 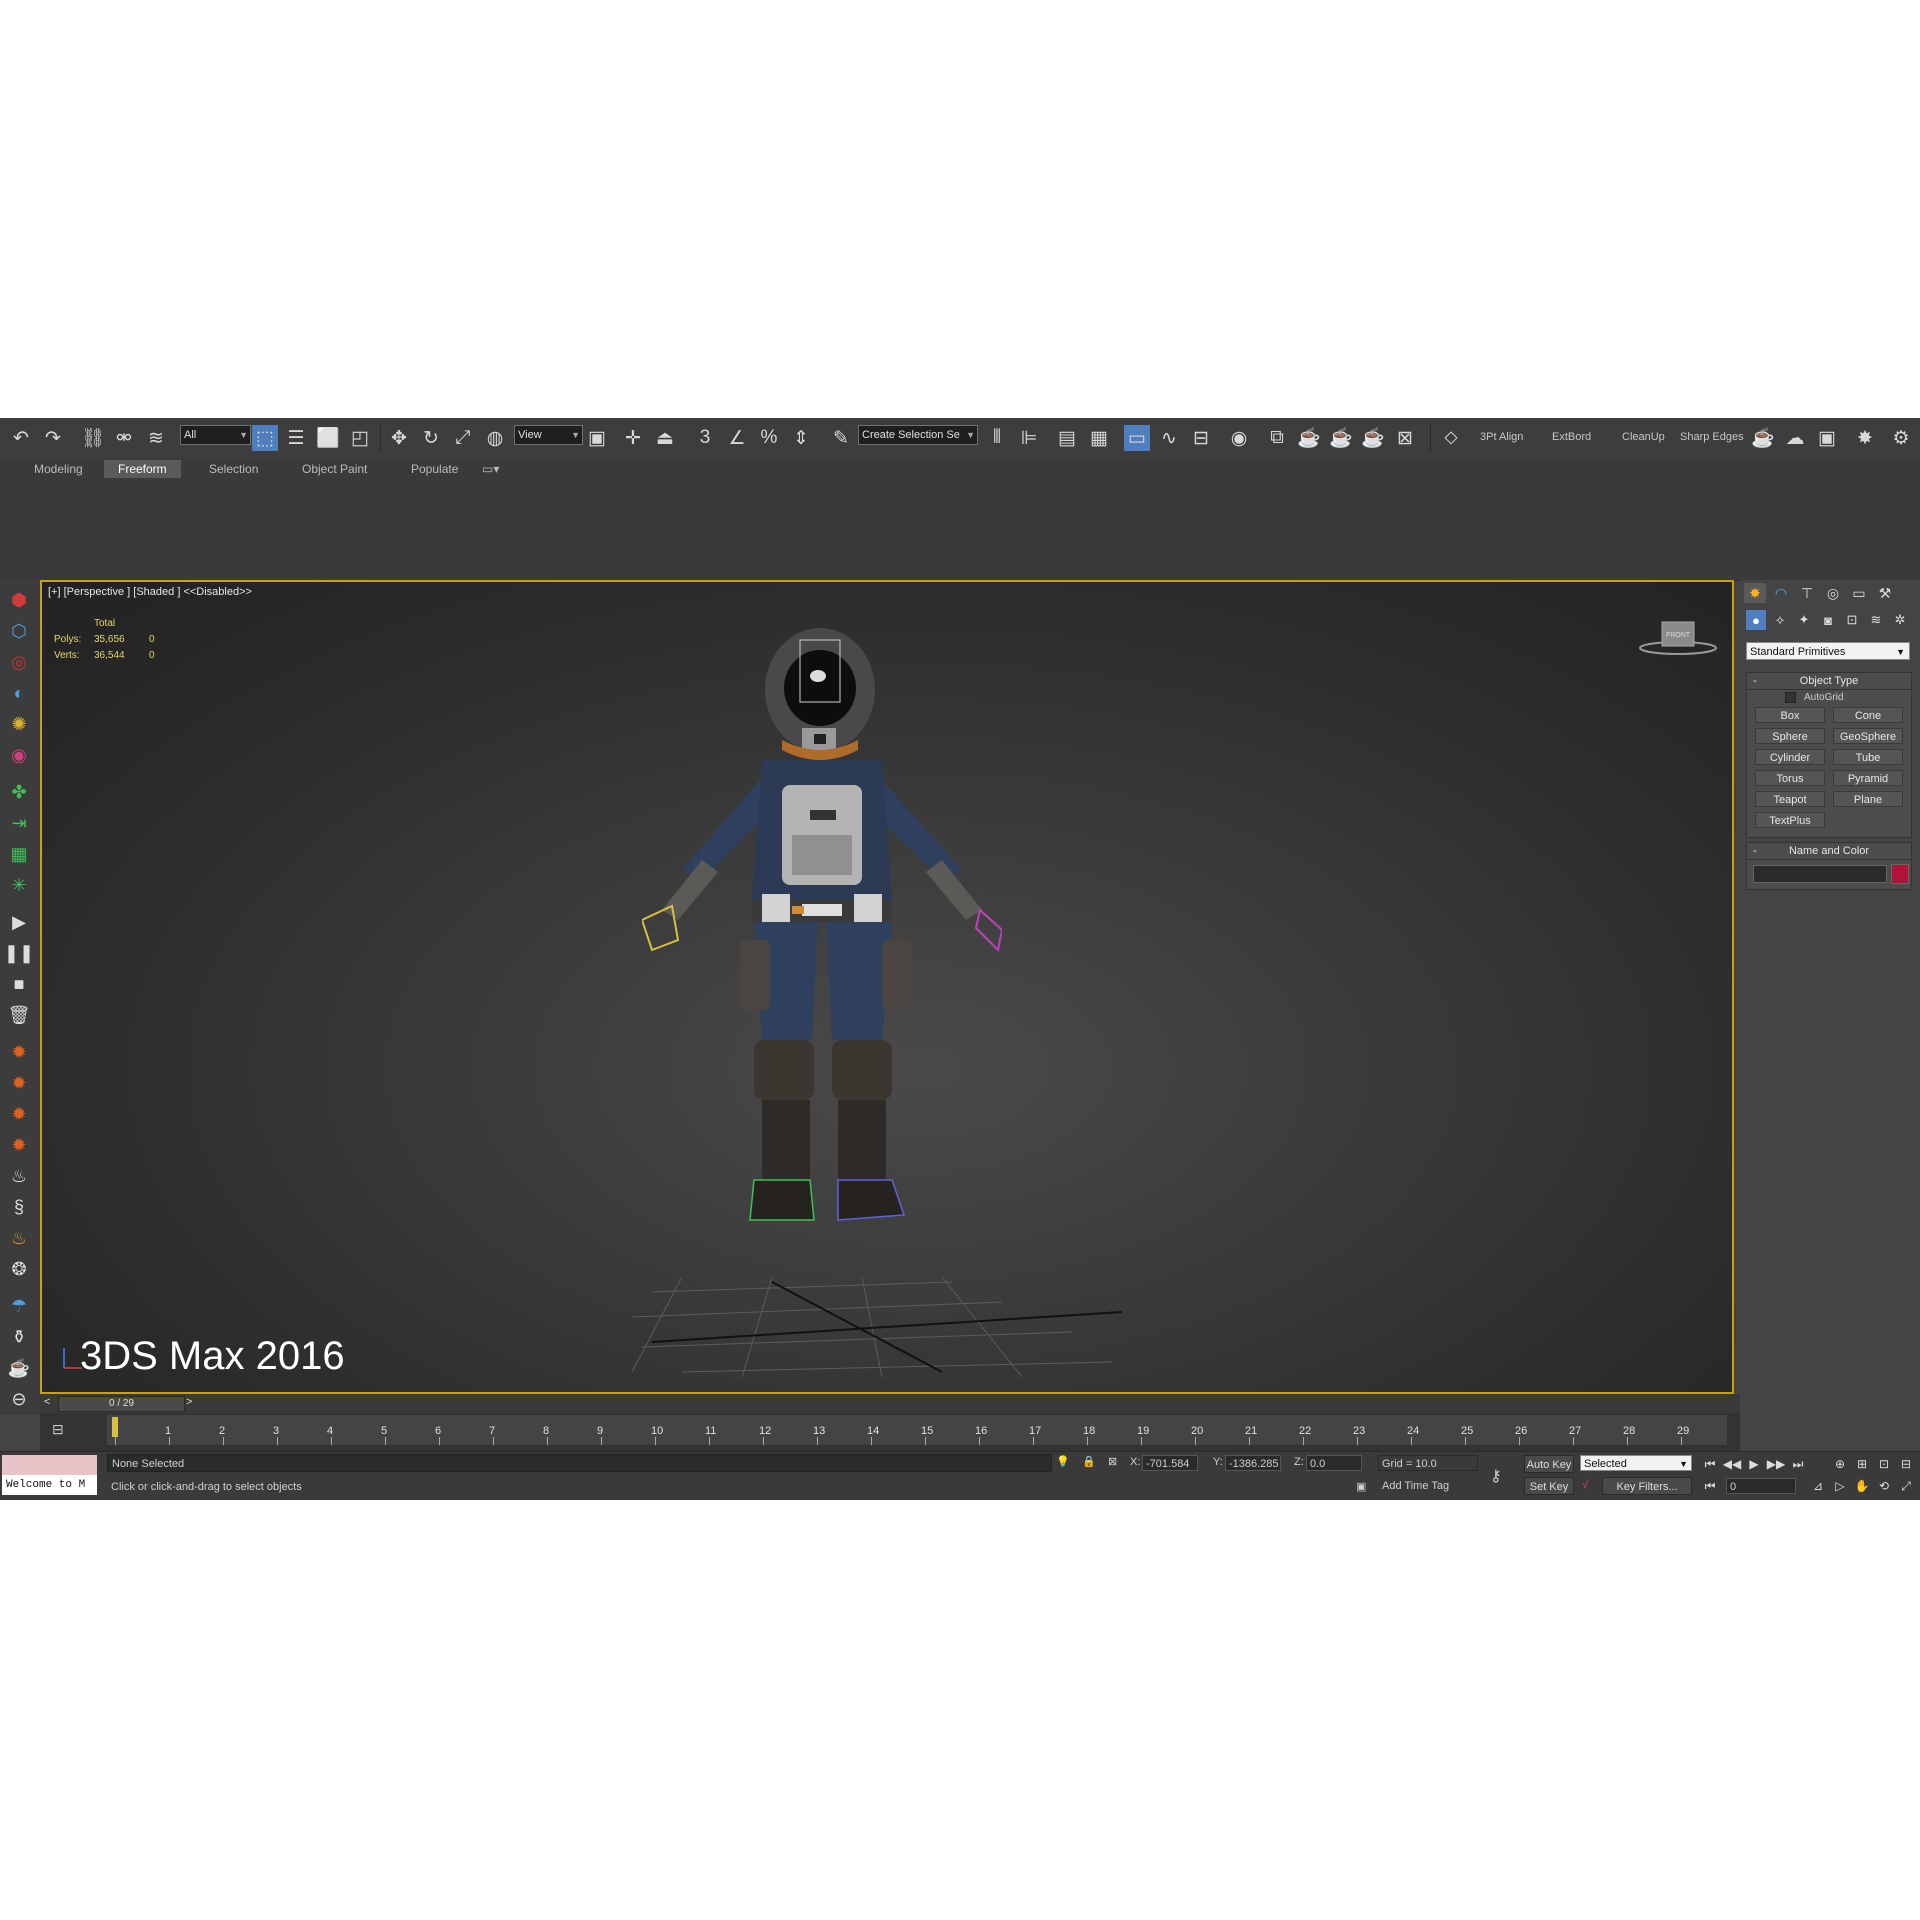 I want to click on named-selection-dropdown: Create Selection Se ▼, so click(x=918, y=435).